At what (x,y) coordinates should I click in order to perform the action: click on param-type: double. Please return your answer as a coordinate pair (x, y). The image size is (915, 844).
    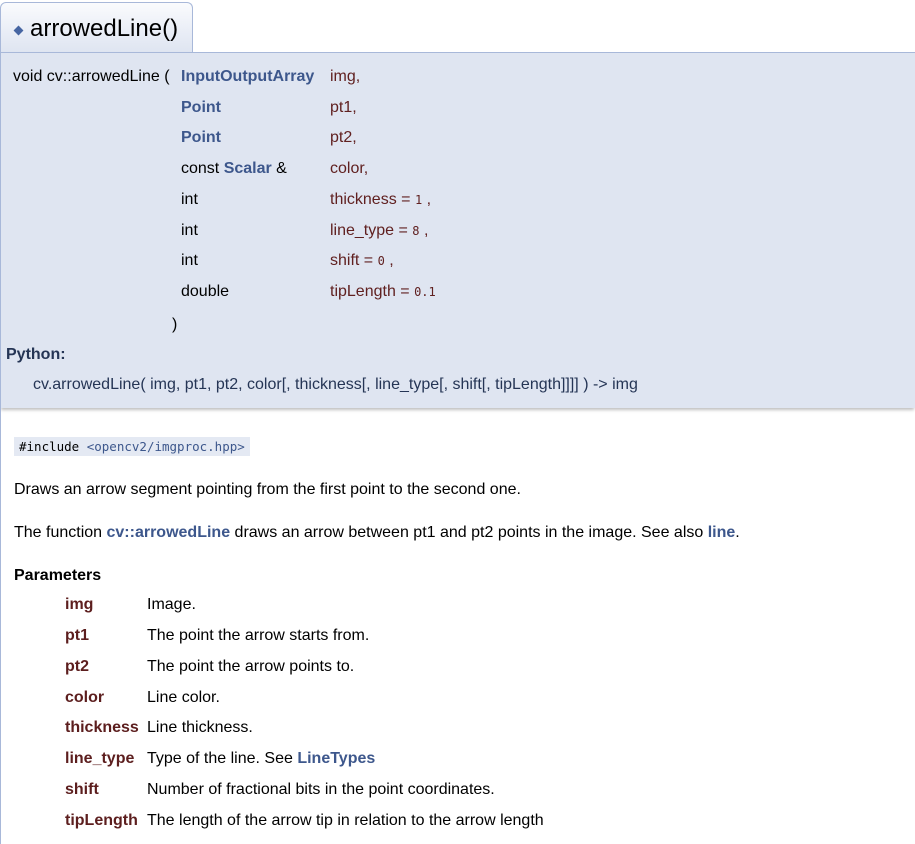
    Looking at the image, I should click on (205, 292).